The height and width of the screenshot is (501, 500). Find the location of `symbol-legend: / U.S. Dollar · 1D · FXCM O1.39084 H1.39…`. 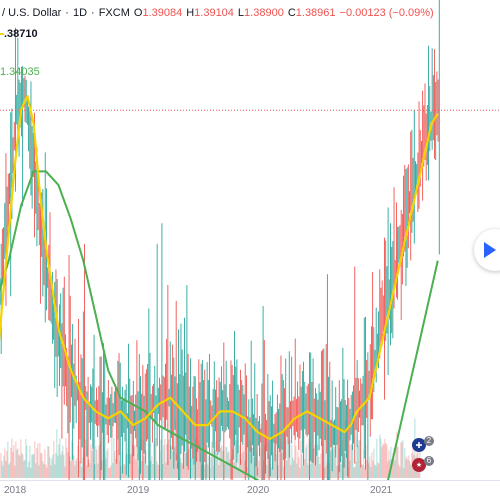

symbol-legend: / U.S. Dollar · 1D · FXCM O1.39084 H1.39… is located at coordinates (220, 13).